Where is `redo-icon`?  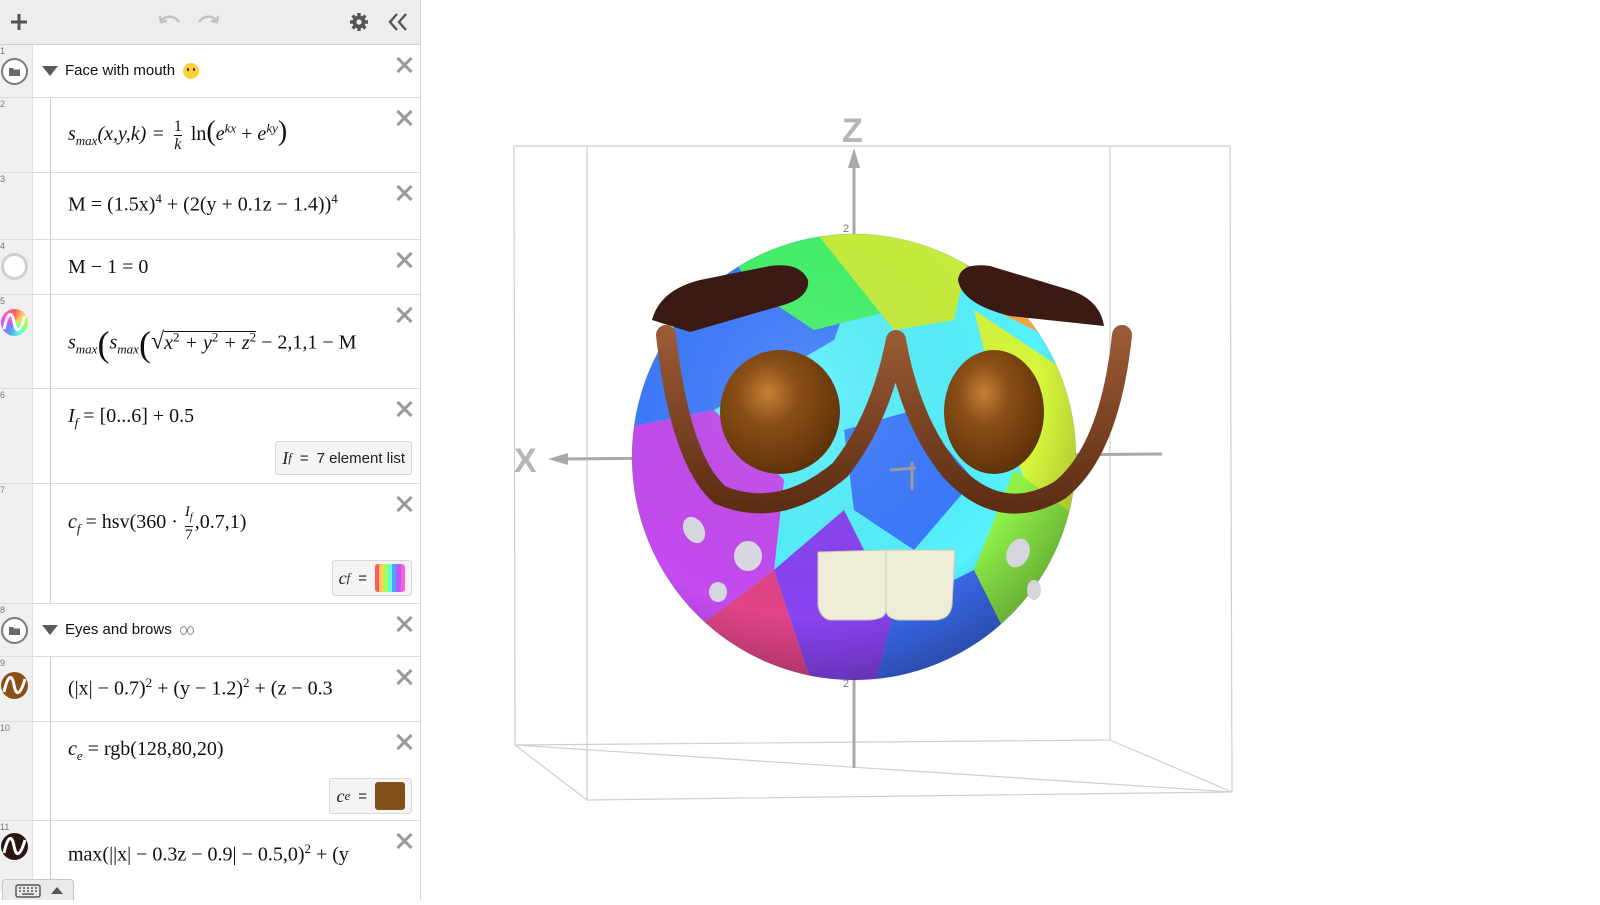
redo-icon is located at coordinates (208, 19).